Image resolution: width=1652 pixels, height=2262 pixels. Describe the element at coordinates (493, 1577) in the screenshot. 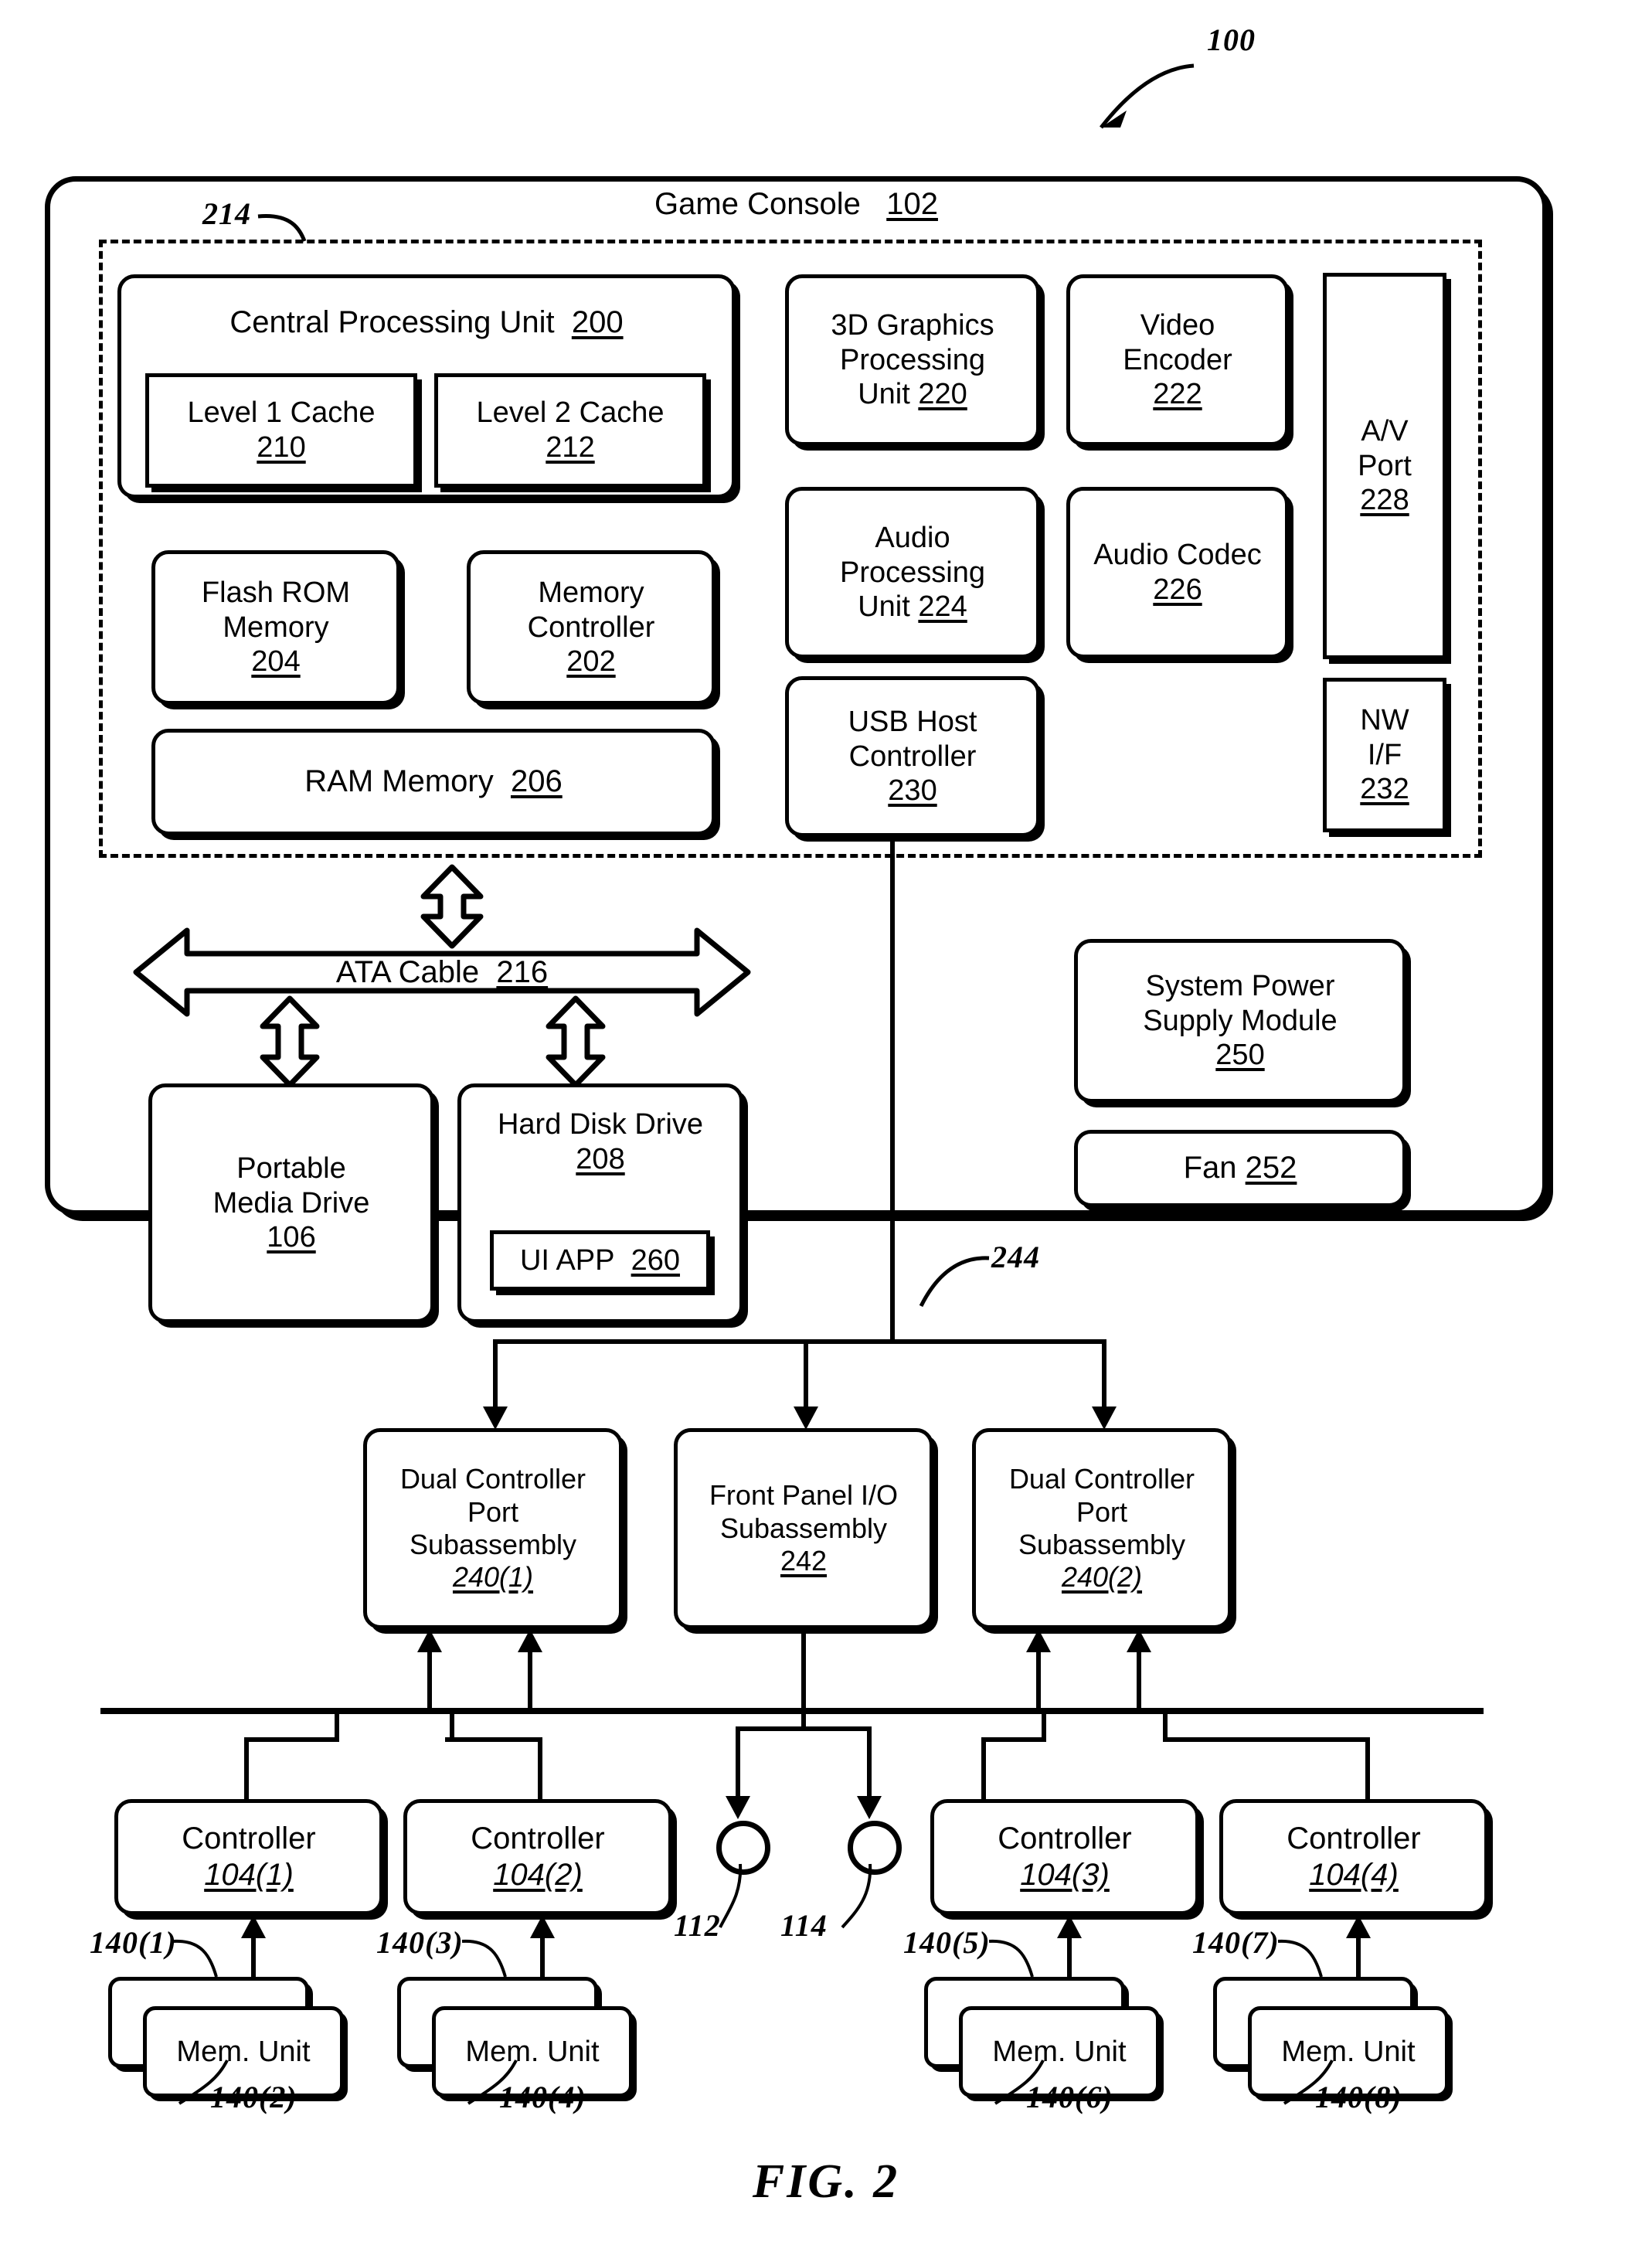

I see `subassembly-1-ref: 240(1)` at that location.